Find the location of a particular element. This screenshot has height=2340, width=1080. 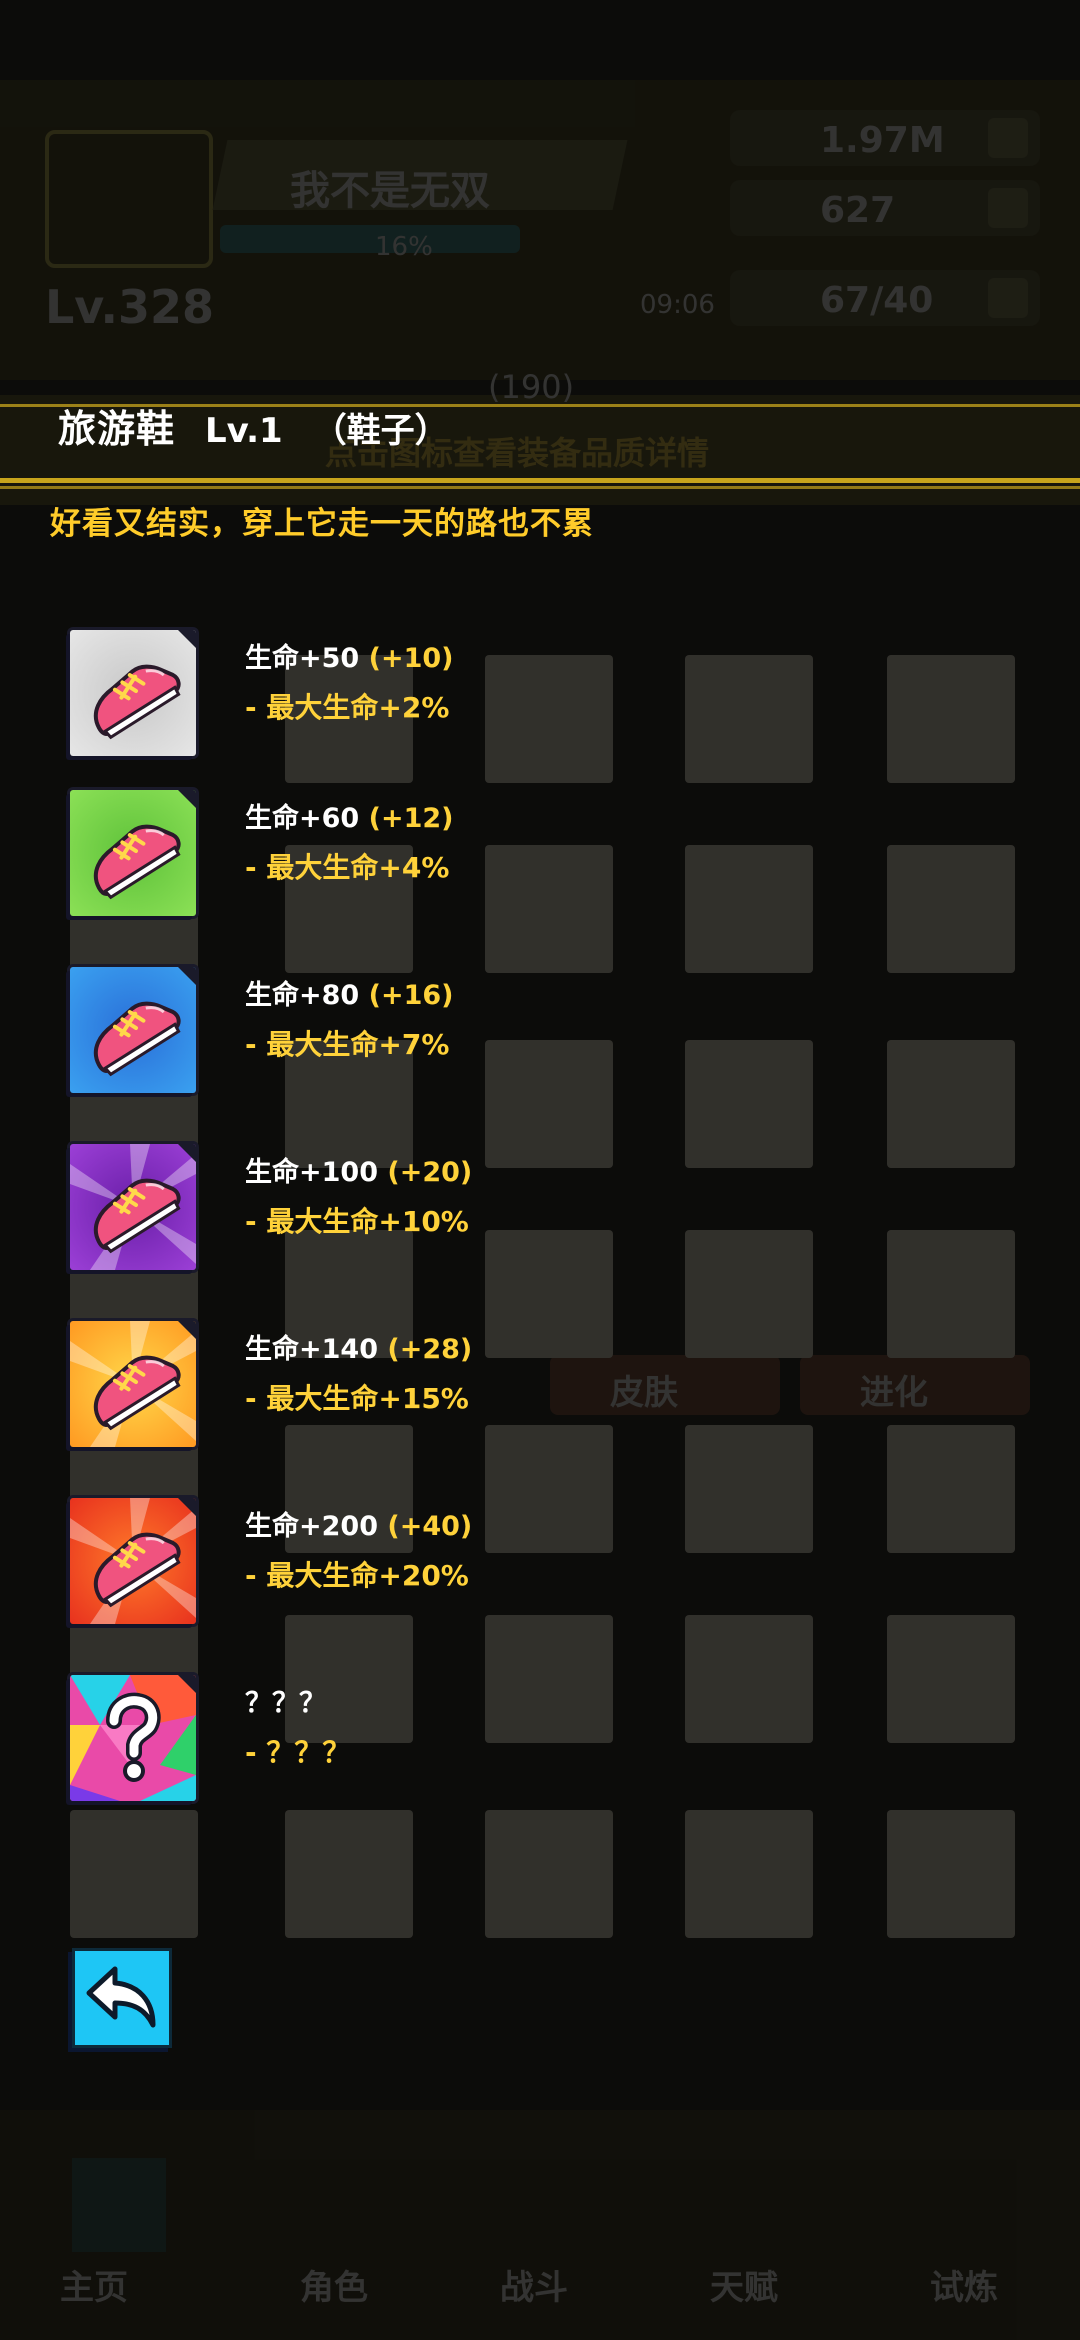

tier-hp-stat: 生命+60 (+12) is located at coordinates (349, 818).